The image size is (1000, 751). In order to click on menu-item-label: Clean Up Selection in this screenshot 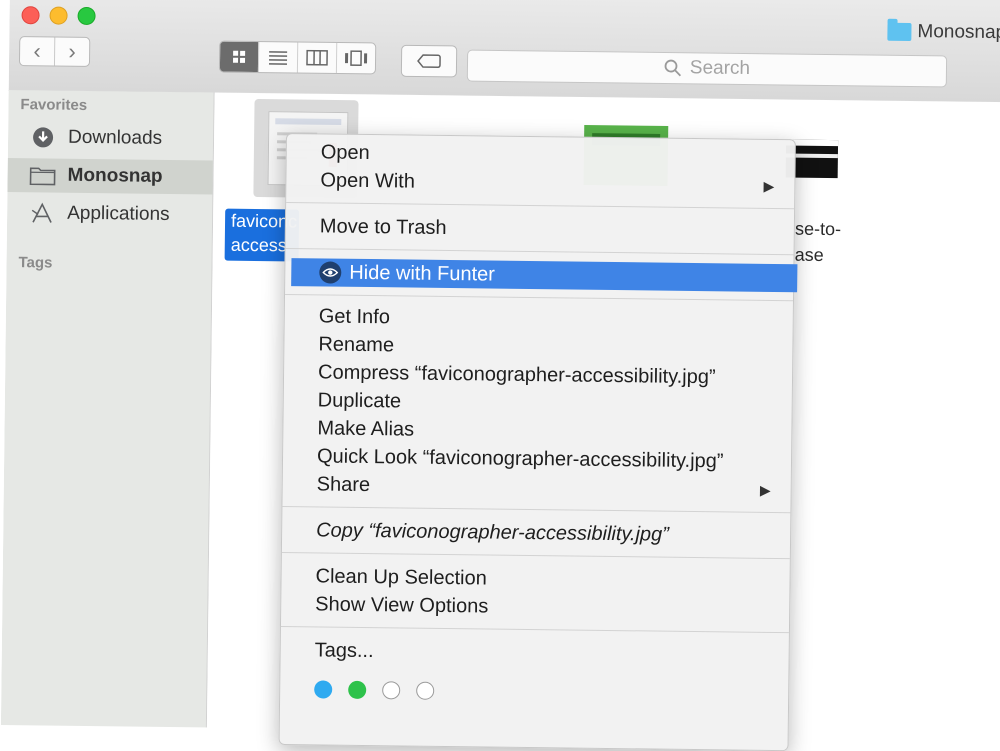, I will do `click(400, 577)`.